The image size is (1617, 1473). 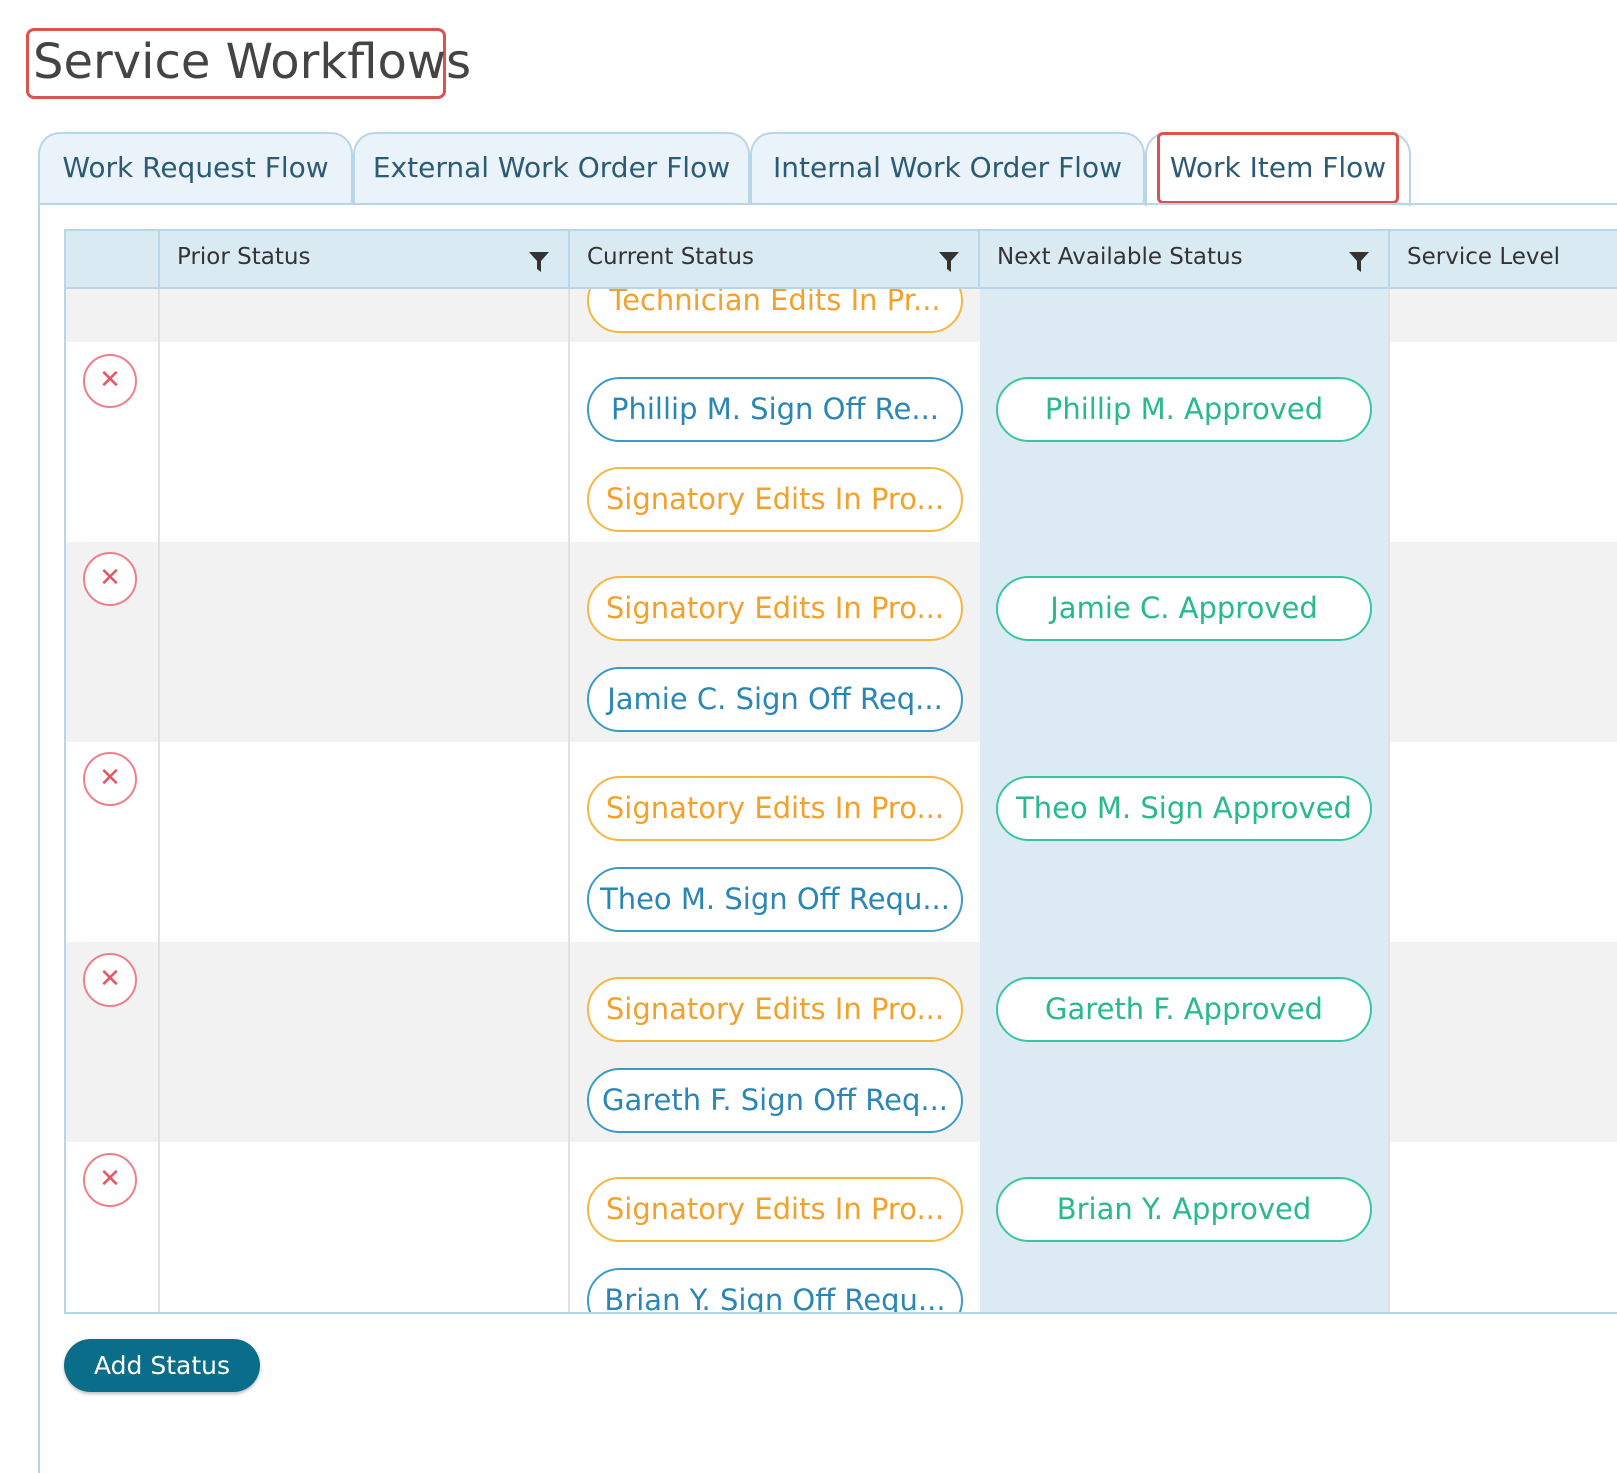 I want to click on next-status-pill: Jamie C. Approved, so click(x=1184, y=608).